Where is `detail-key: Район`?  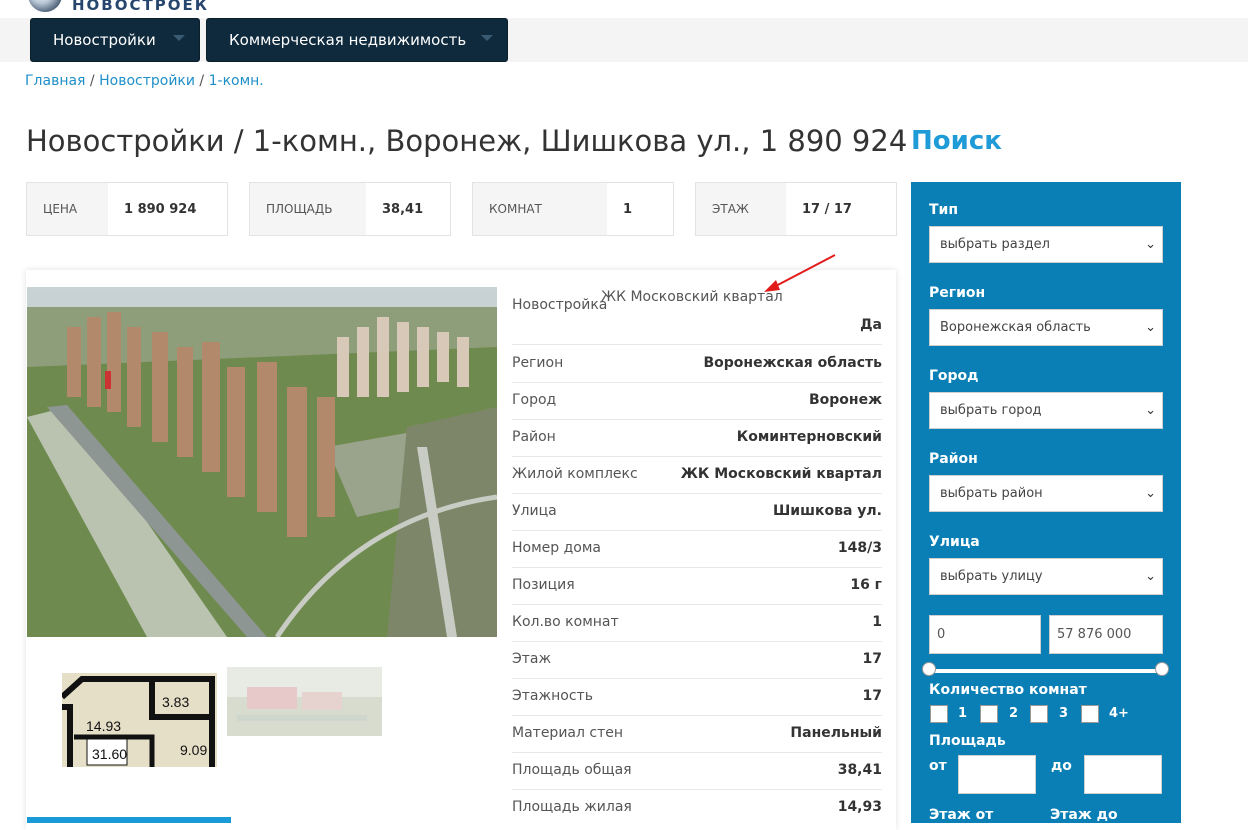 detail-key: Район is located at coordinates (534, 437).